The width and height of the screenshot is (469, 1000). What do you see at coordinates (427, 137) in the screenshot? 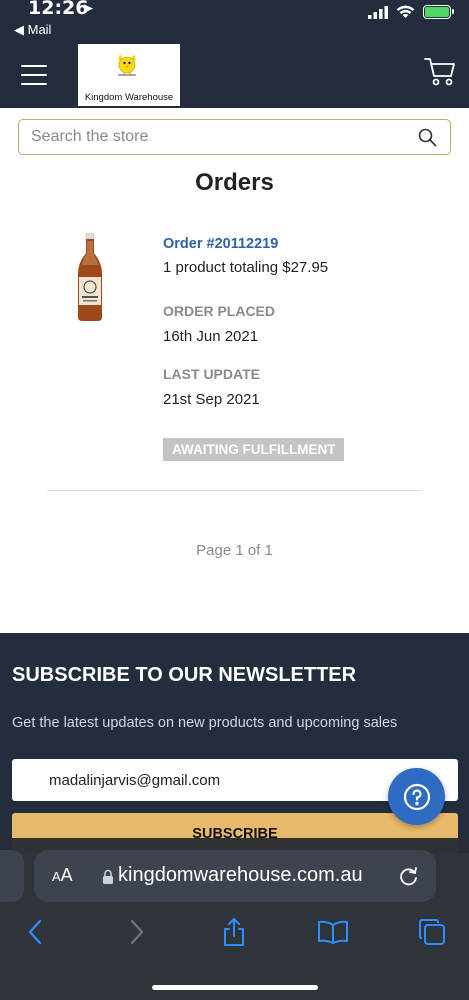
I see `search-icon` at bounding box center [427, 137].